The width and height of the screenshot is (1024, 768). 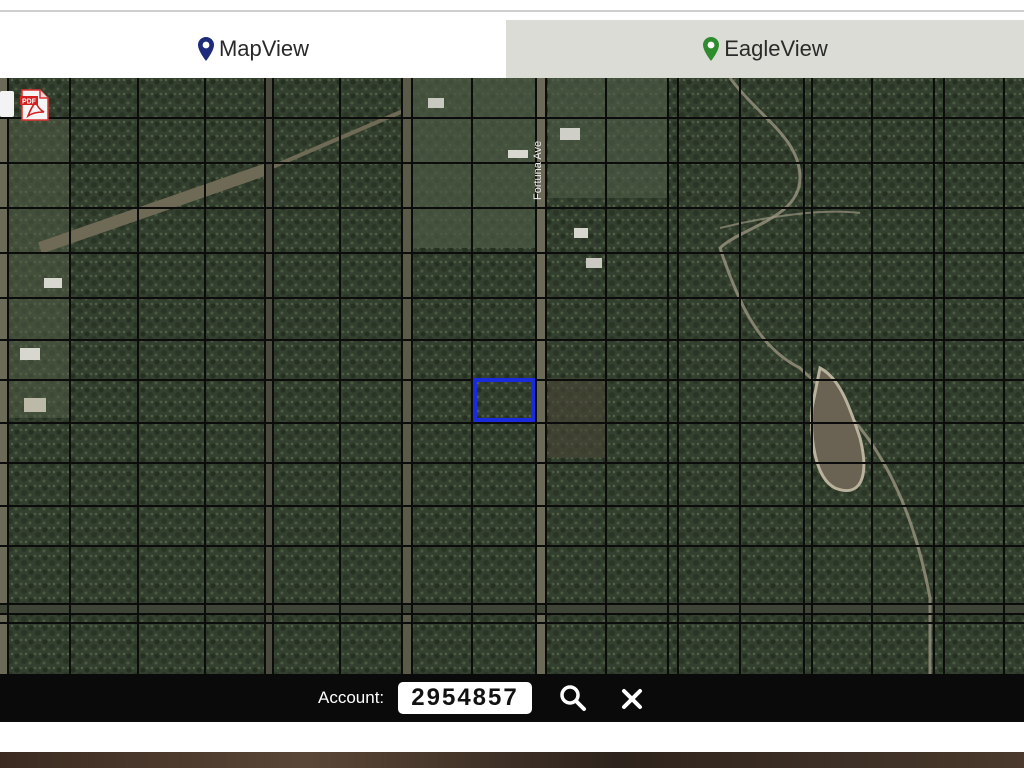 I want to click on top-divider, so click(x=512, y=11).